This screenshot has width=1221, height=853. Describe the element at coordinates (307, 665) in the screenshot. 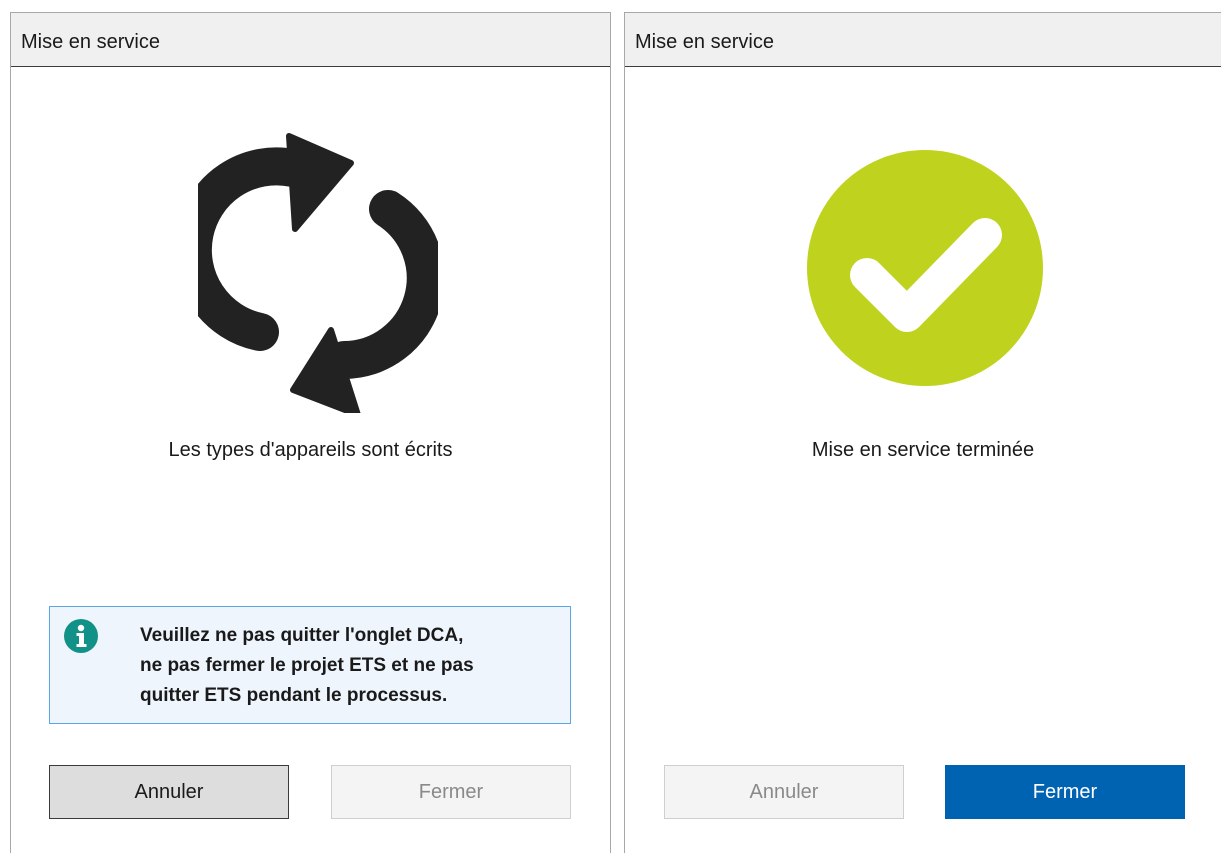

I see `info-line: ne pas fermer le projet ETS et ne pas` at that location.